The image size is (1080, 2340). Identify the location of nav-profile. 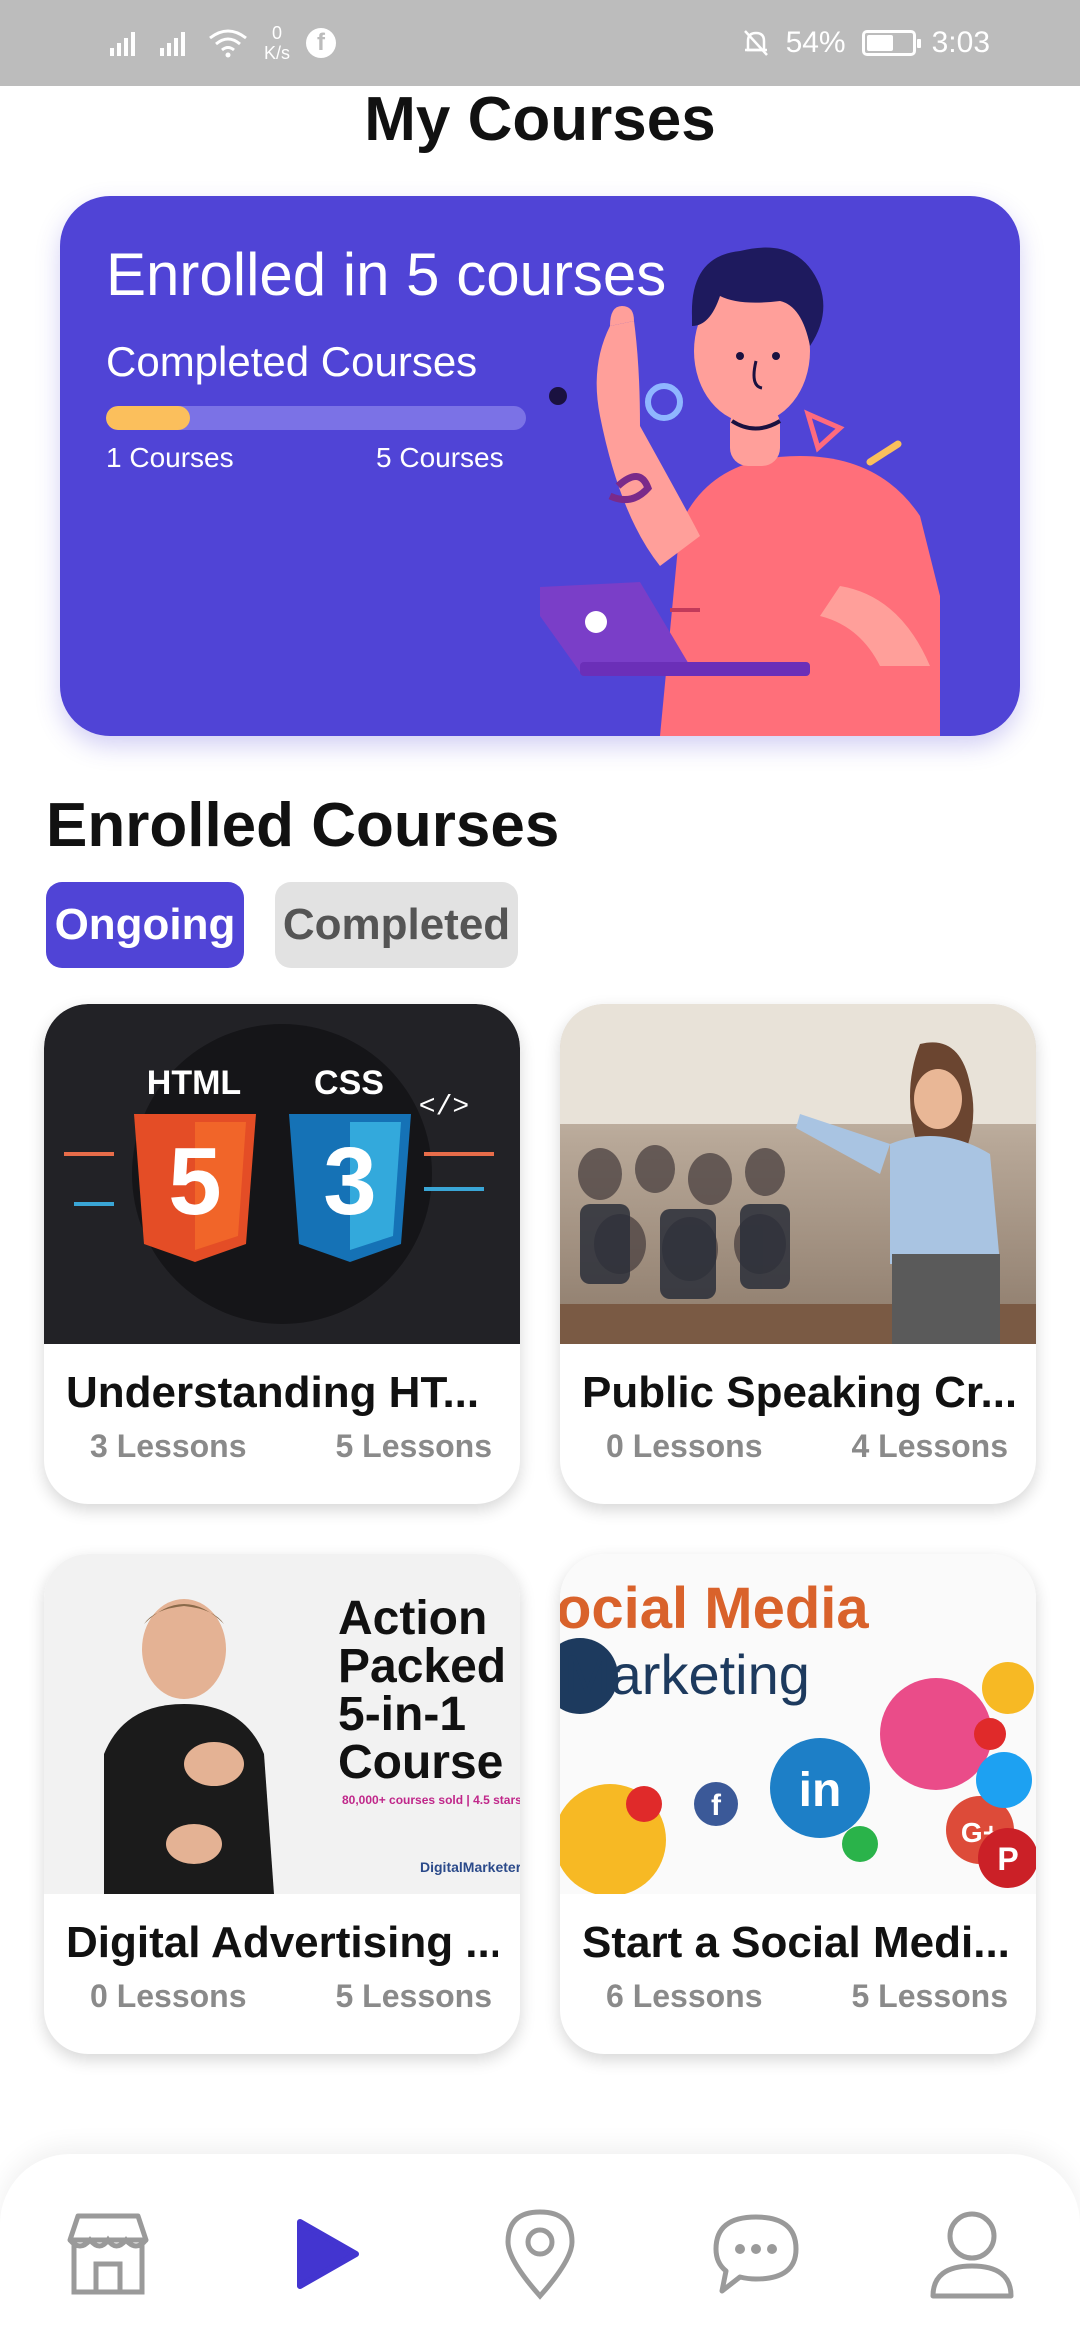
(972, 2254).